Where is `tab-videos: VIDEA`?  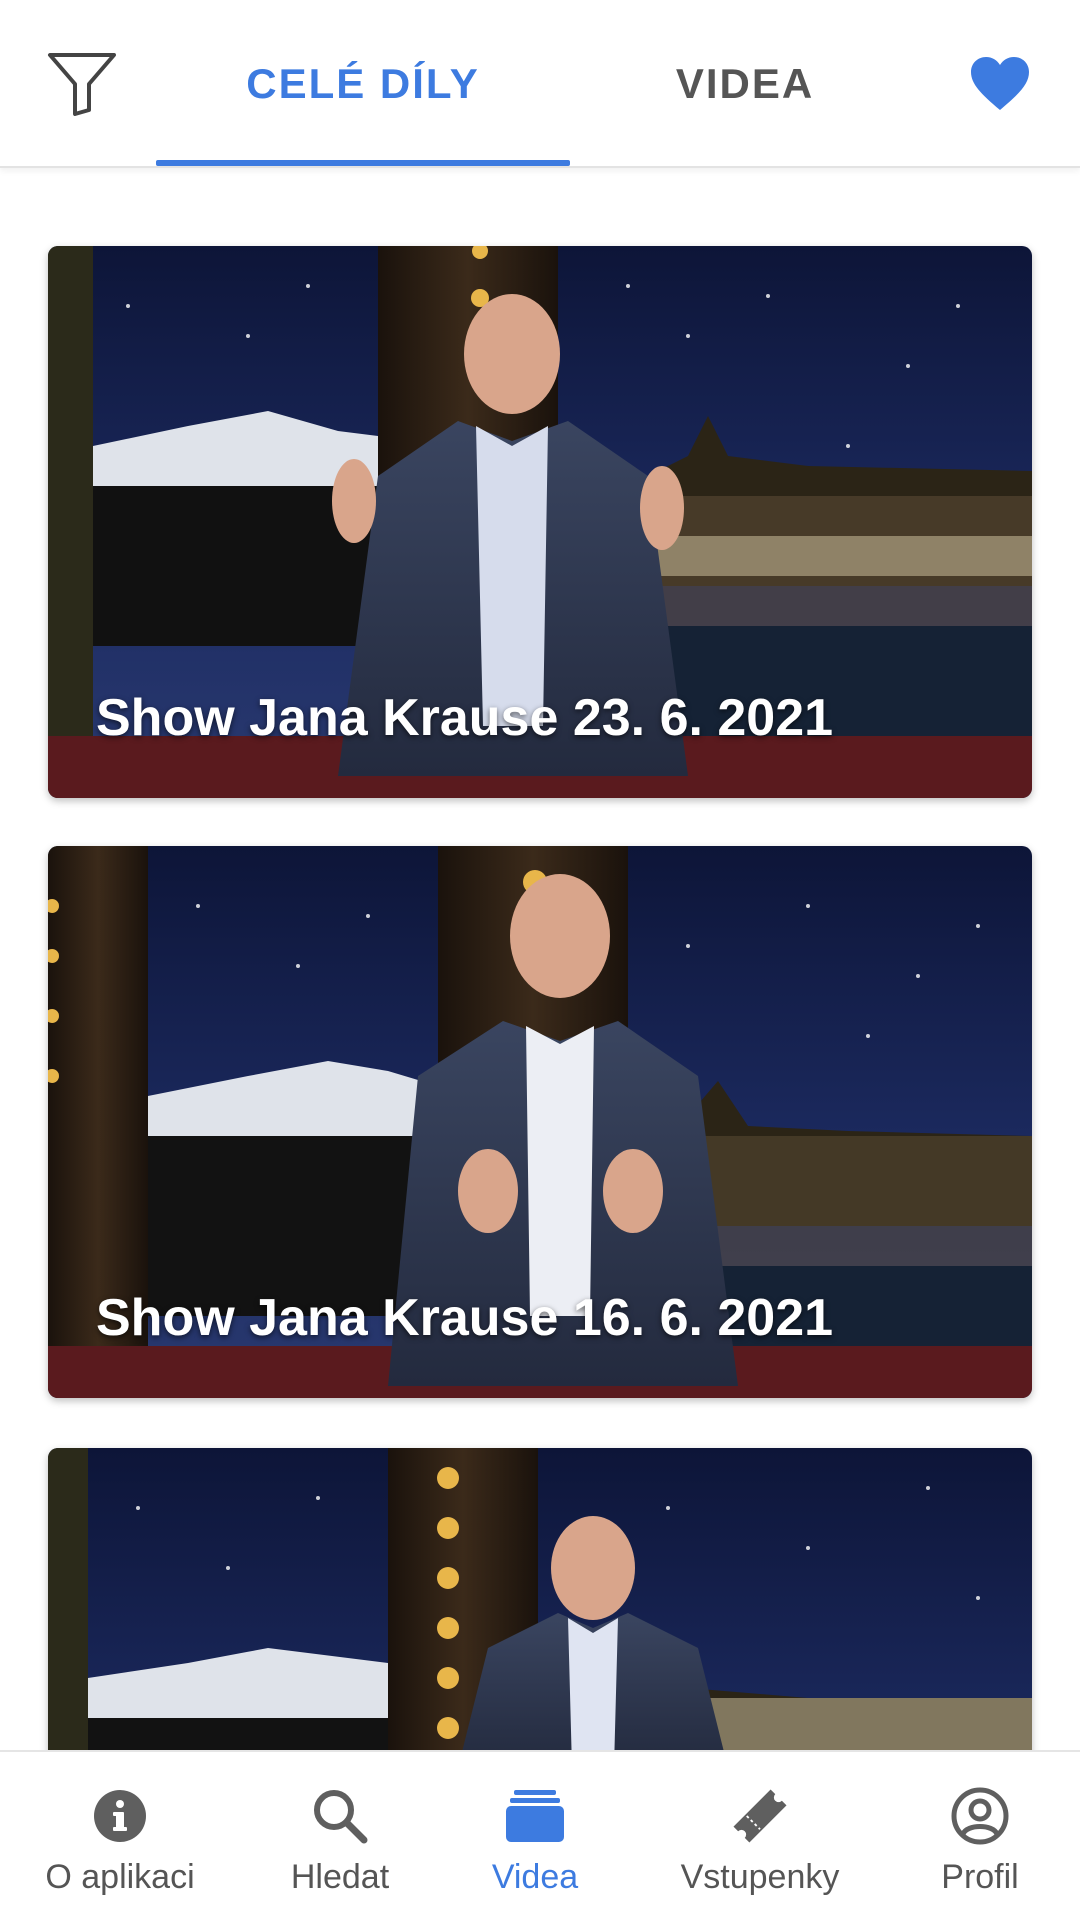 tab-videos: VIDEA is located at coordinates (745, 84).